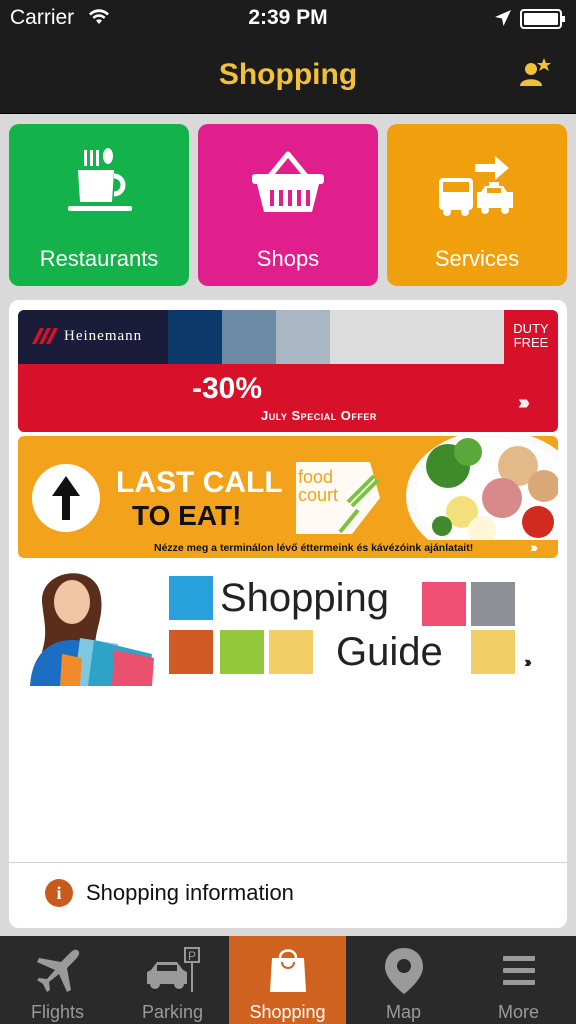 The image size is (576, 1024). What do you see at coordinates (319, 415) in the screenshot?
I see `offer-text: July Special Offer` at bounding box center [319, 415].